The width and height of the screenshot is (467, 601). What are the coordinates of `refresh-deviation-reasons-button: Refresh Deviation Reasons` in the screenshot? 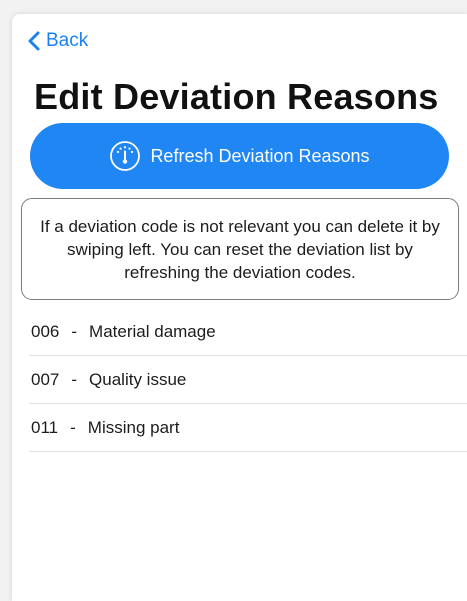 It's located at (239, 156).